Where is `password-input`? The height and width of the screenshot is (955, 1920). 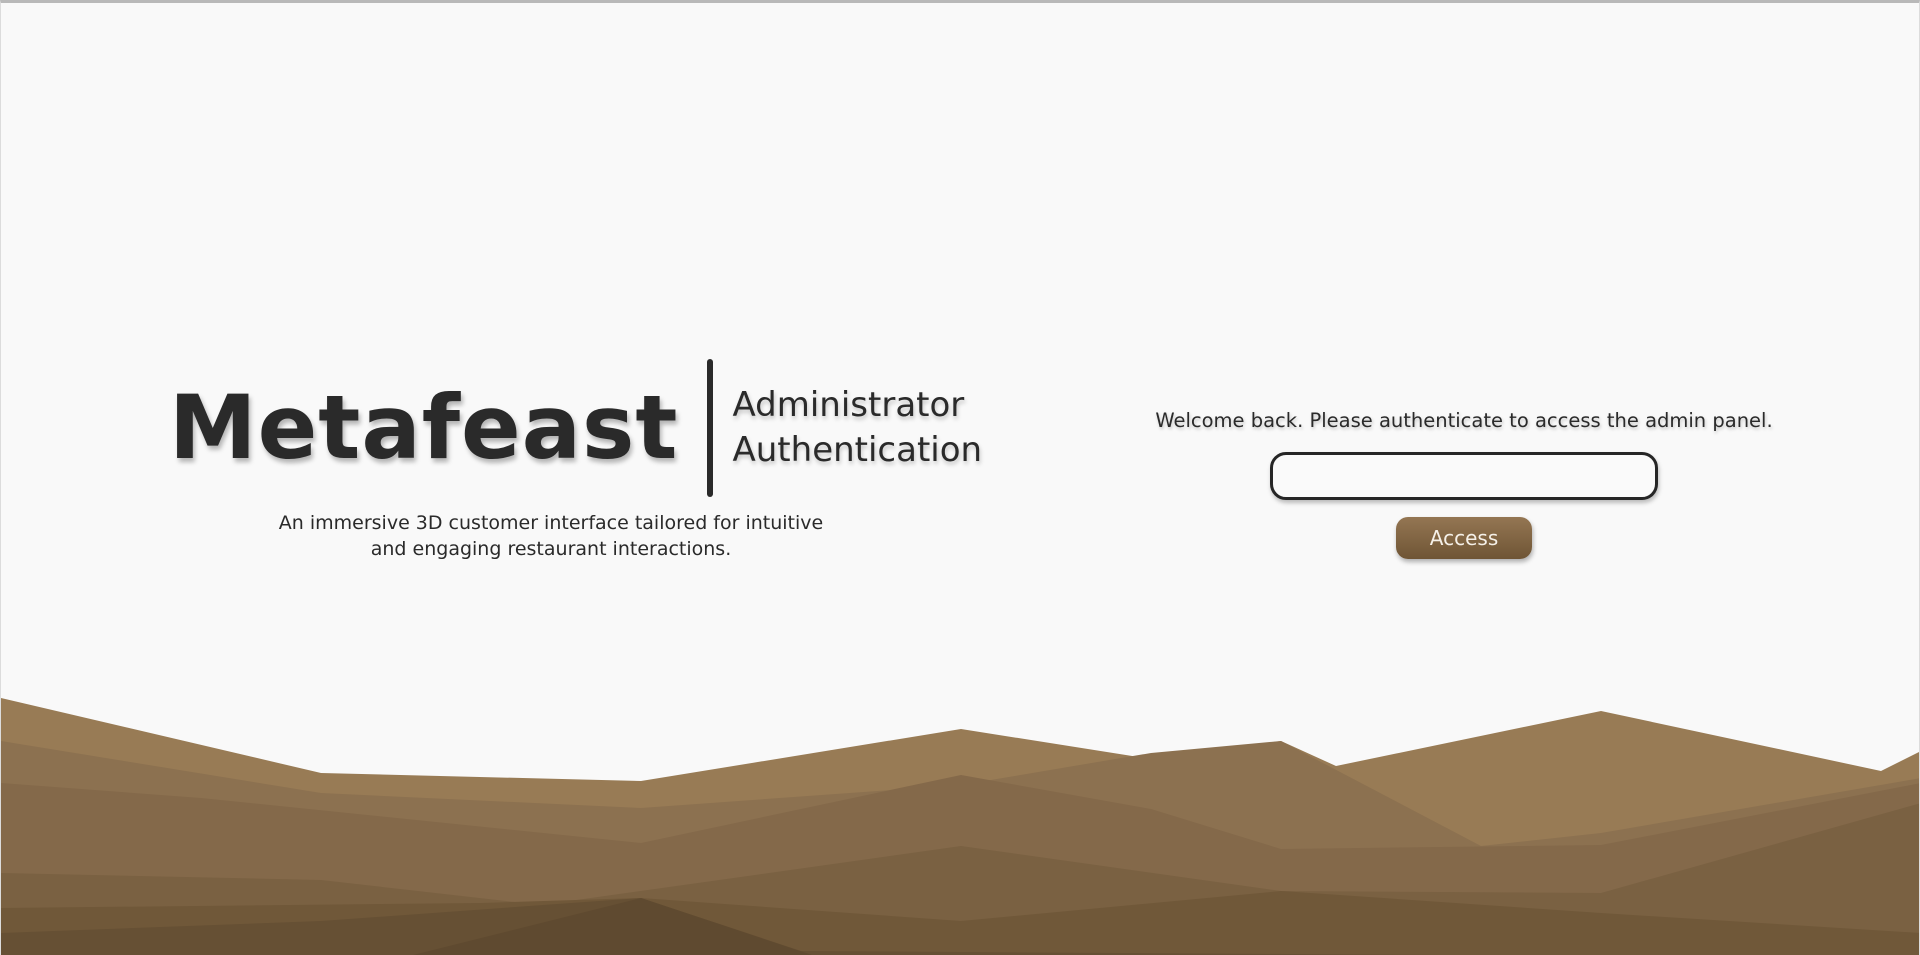
password-input is located at coordinates (1464, 476).